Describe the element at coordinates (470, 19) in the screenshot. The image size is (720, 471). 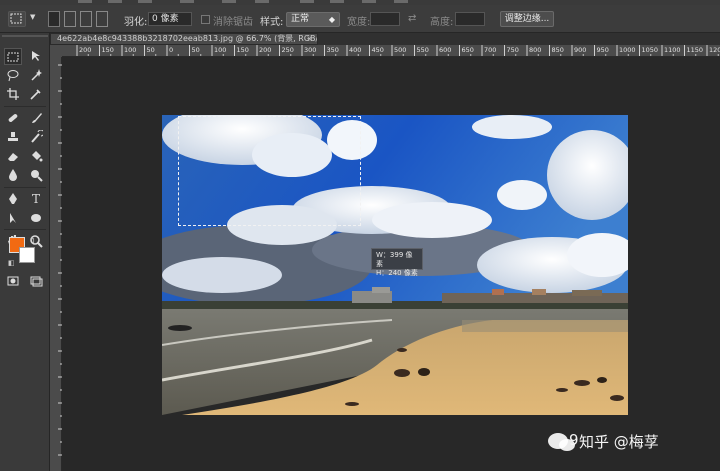
I see `height-input` at that location.